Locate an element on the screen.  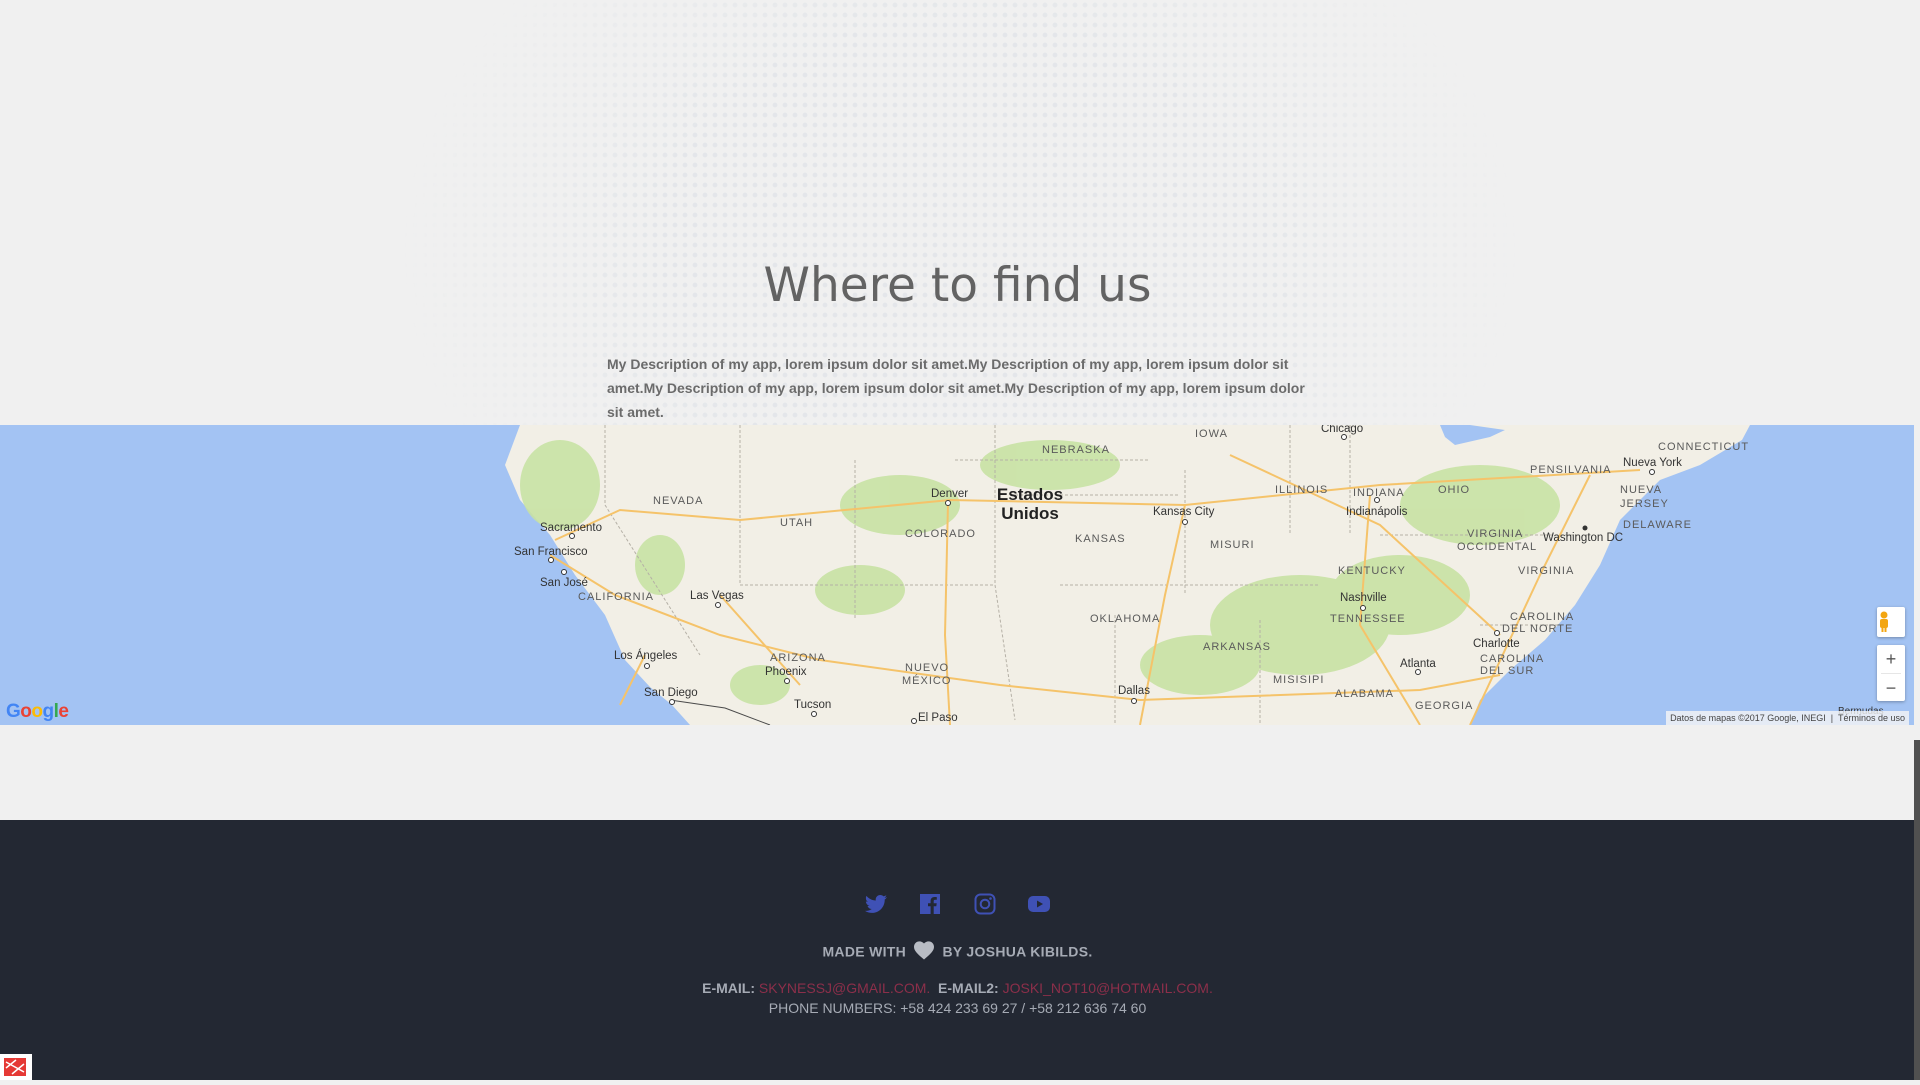
svg-text: JERSEY is located at coordinates (1644, 504).